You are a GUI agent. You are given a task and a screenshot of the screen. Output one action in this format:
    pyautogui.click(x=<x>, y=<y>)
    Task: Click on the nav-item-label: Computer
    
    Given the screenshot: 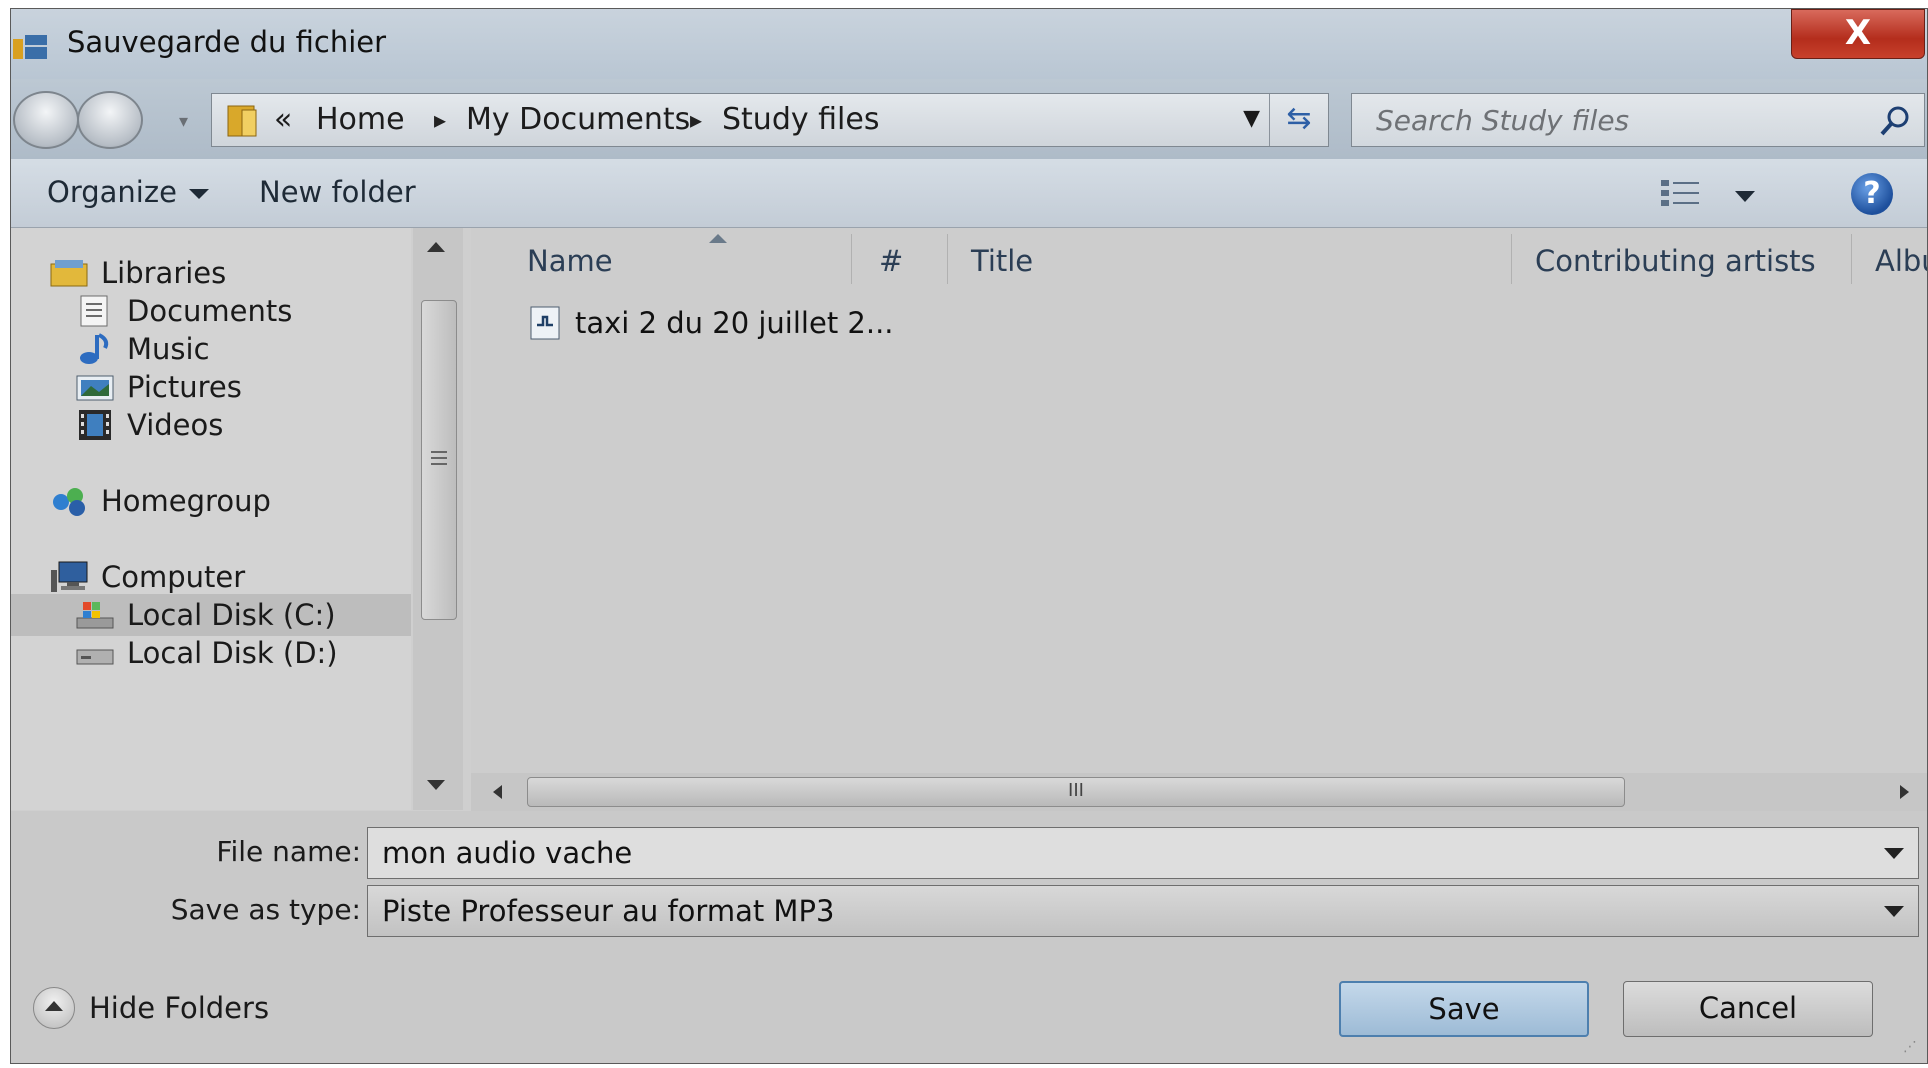 What is the action you would take?
    pyautogui.click(x=173, y=577)
    